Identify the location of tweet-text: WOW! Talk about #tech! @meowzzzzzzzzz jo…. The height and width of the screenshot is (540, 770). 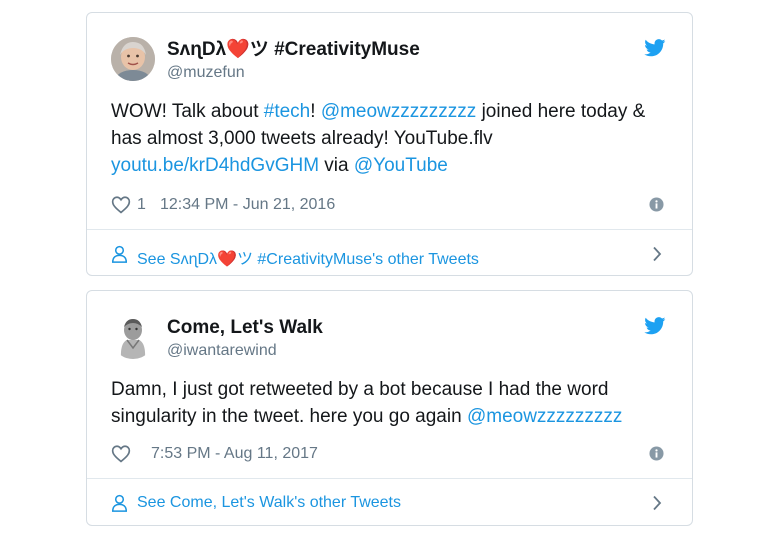
(390, 138).